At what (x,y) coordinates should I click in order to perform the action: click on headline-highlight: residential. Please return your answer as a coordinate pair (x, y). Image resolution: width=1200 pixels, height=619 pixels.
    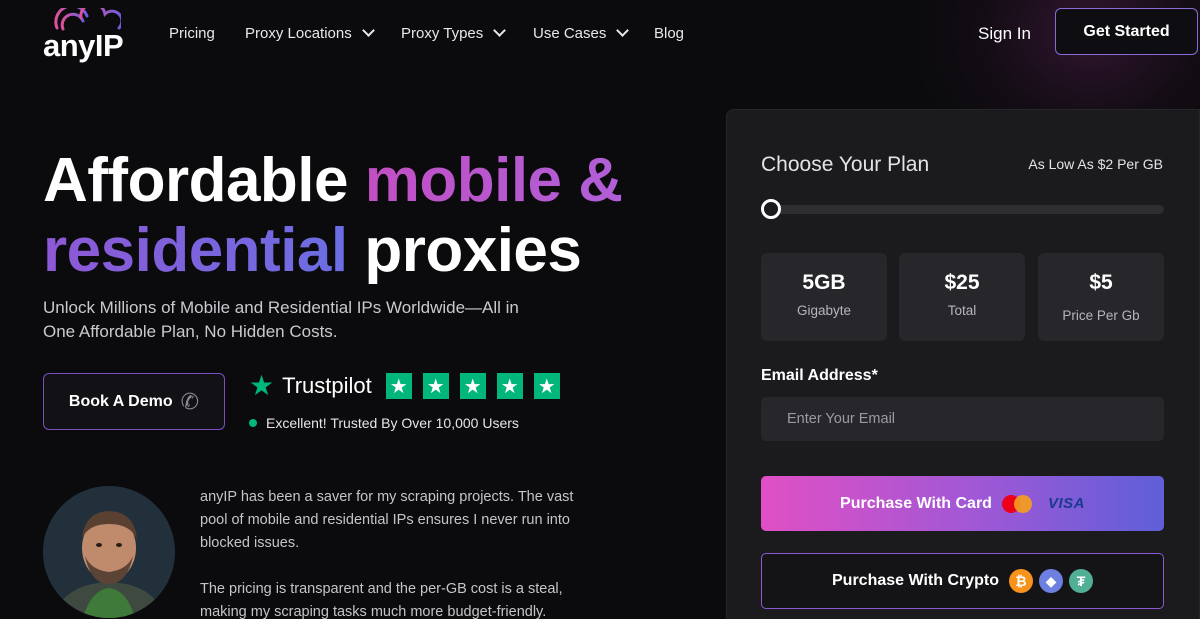
    Looking at the image, I should click on (195, 250).